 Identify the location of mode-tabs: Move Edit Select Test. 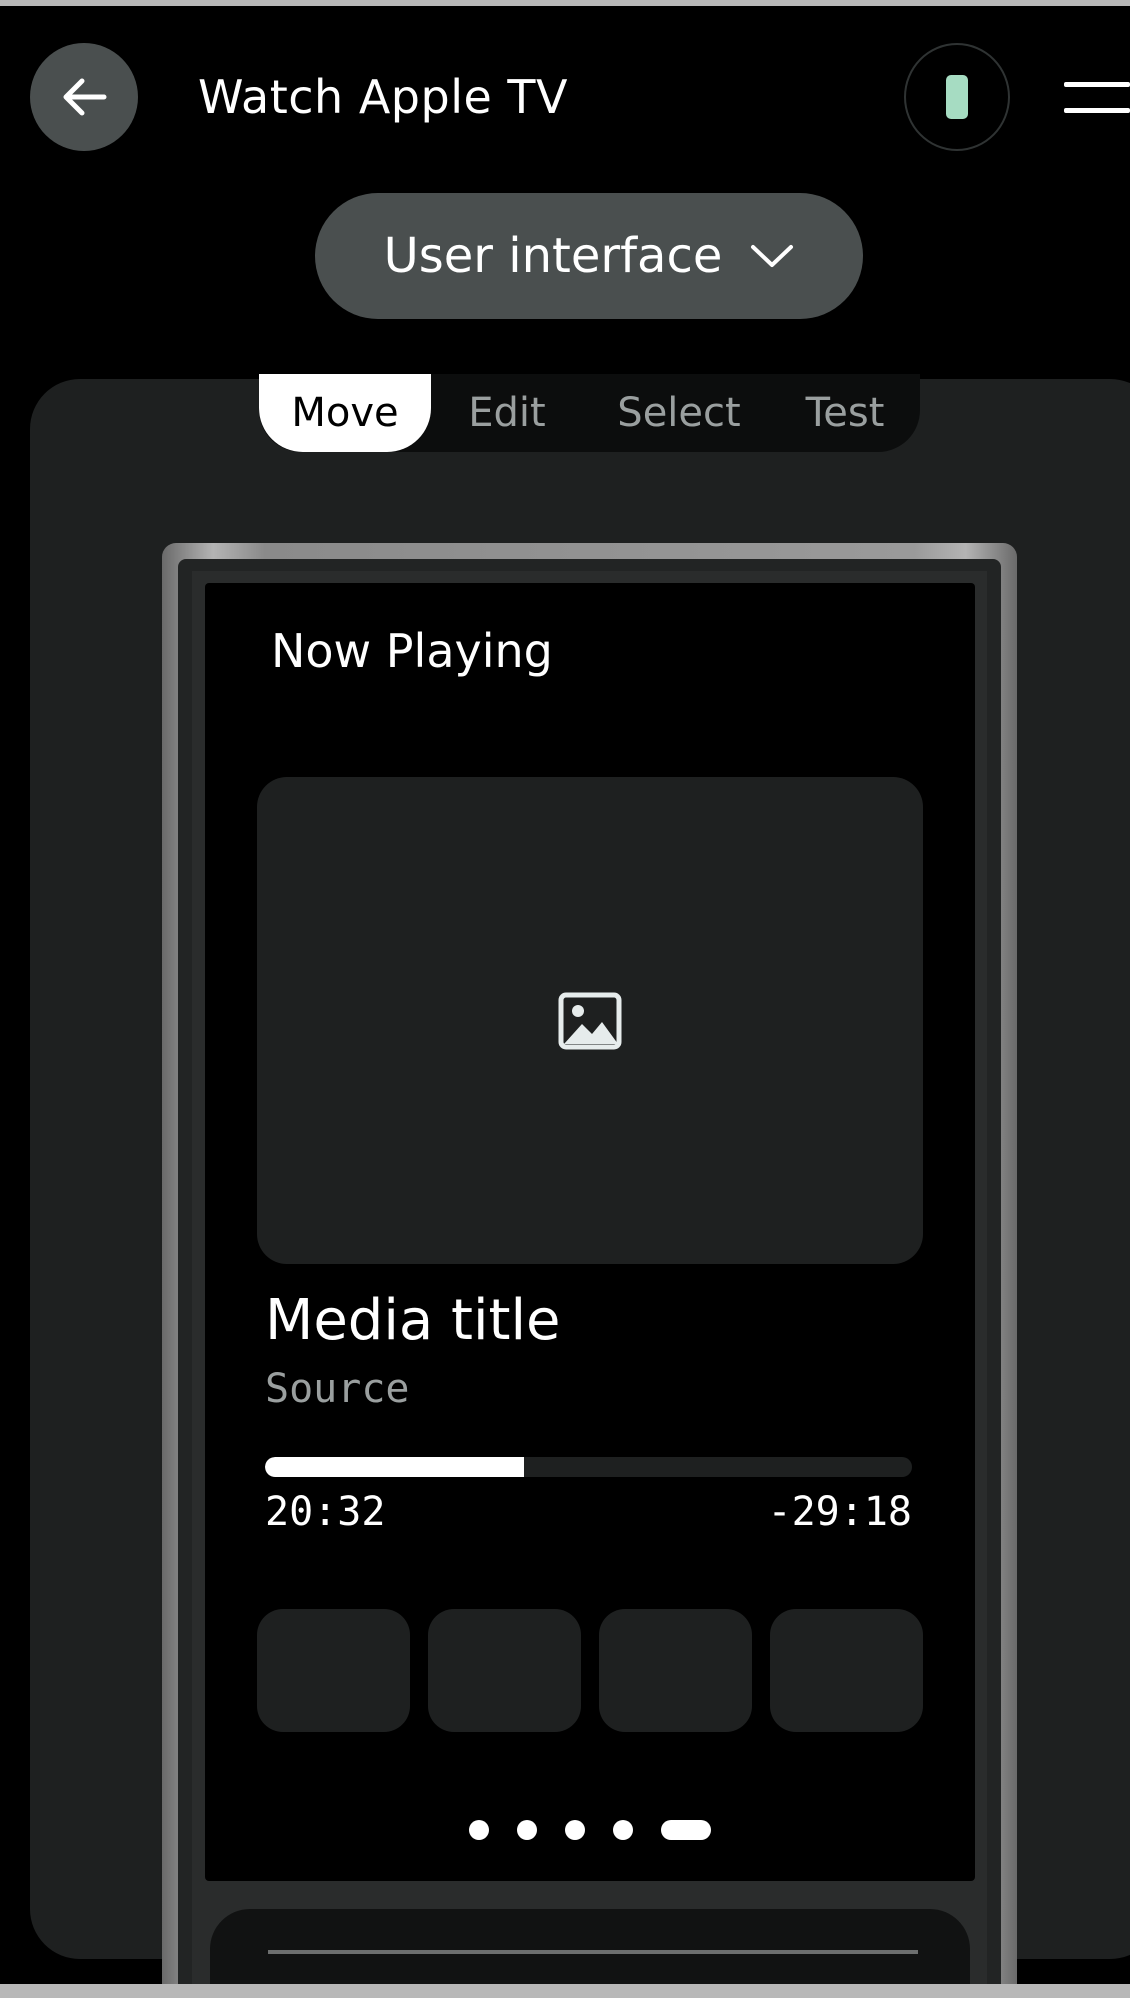
(589, 413).